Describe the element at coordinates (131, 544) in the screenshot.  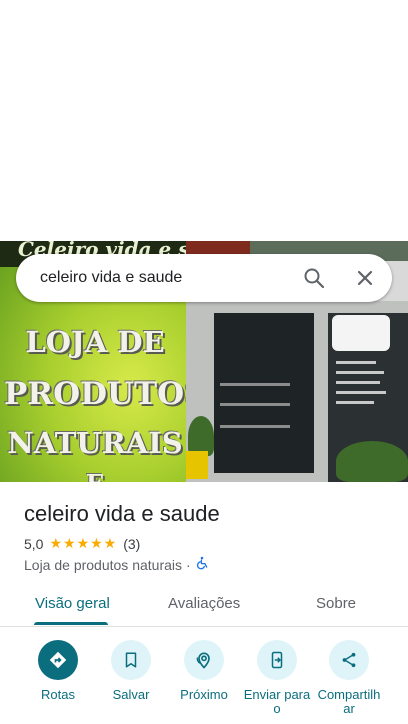
I see `review-count: (3)` at that location.